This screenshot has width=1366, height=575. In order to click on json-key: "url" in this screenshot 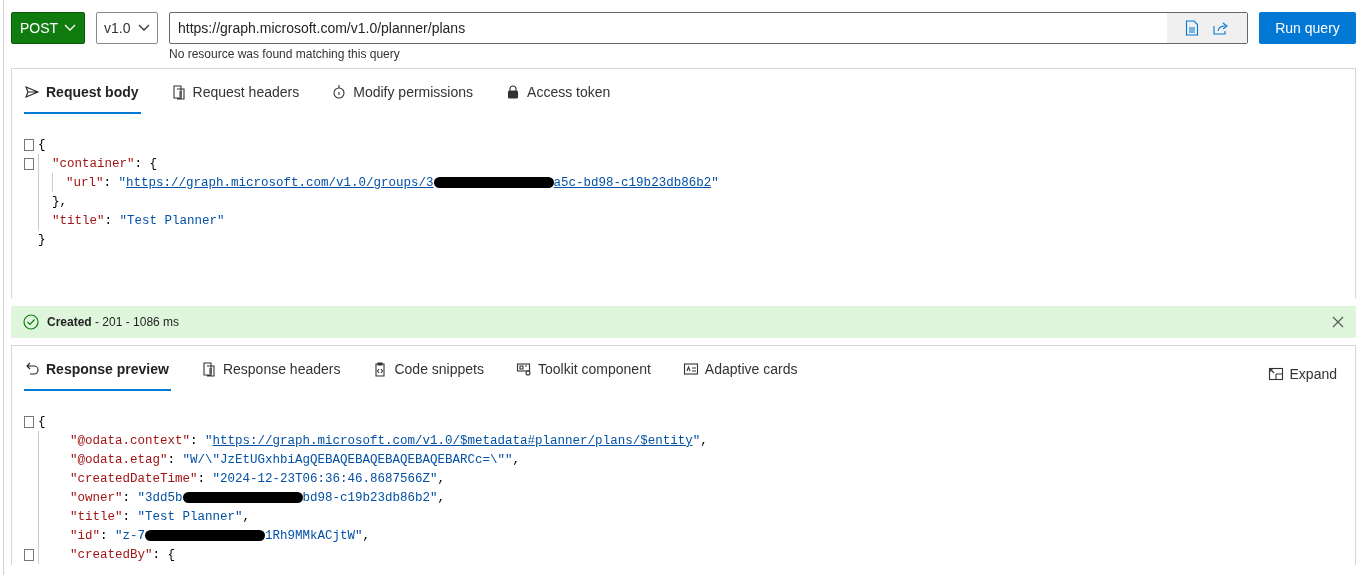, I will do `click(85, 182)`.